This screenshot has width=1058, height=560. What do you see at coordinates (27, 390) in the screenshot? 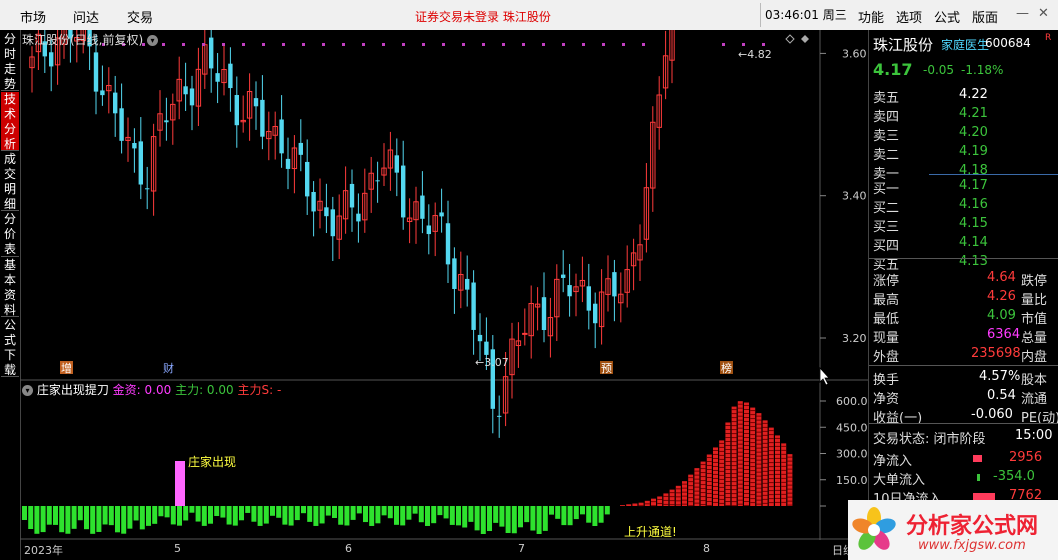
I see `indicator-chevron-icon: ▾` at bounding box center [27, 390].